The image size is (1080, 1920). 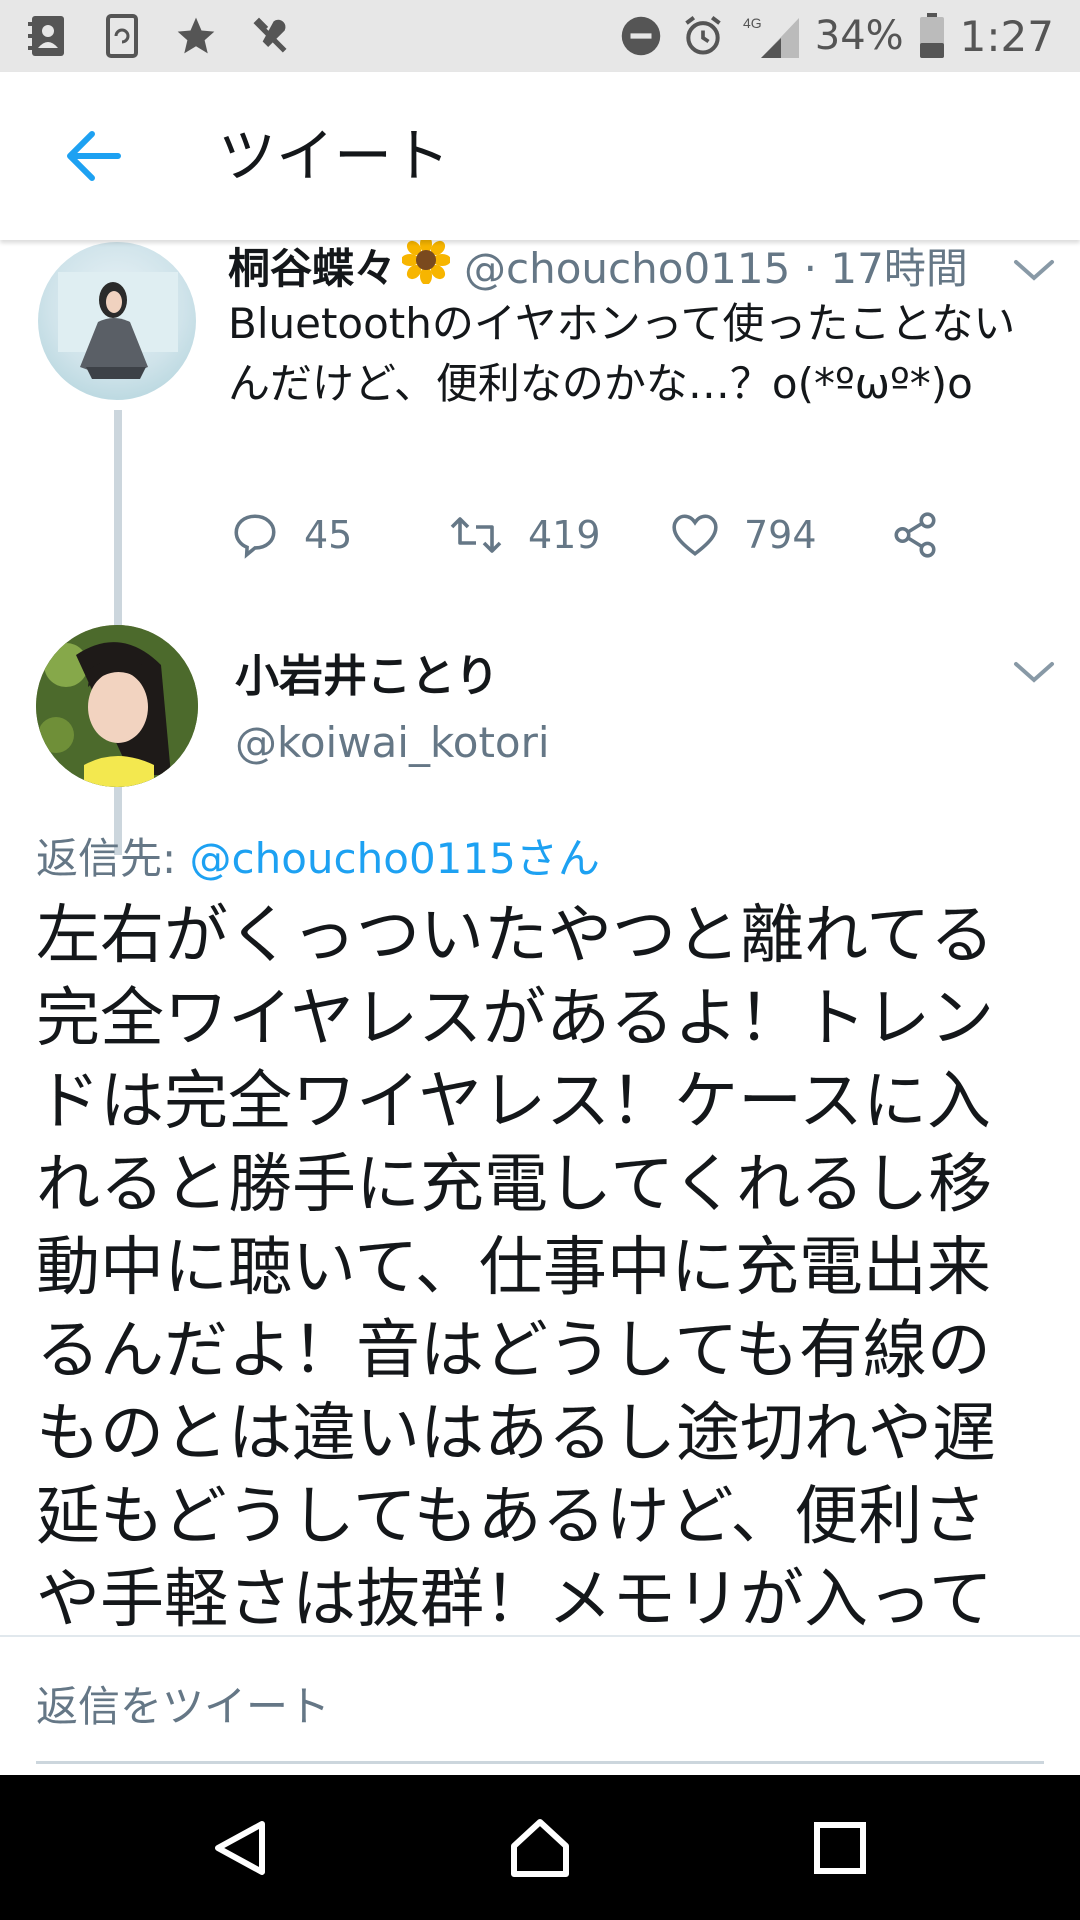 What do you see at coordinates (291, 535) in the screenshot?
I see `reply-button: 45` at bounding box center [291, 535].